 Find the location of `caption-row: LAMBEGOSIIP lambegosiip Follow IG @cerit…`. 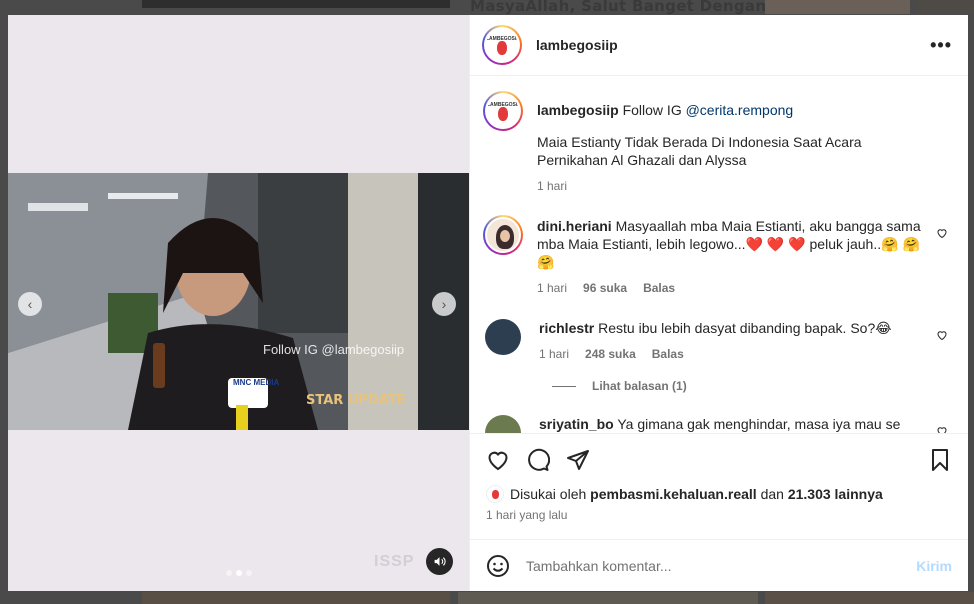

caption-row: LAMBEGOSIIP lambegosiip Follow IG @cerit… is located at coordinates (717, 143).